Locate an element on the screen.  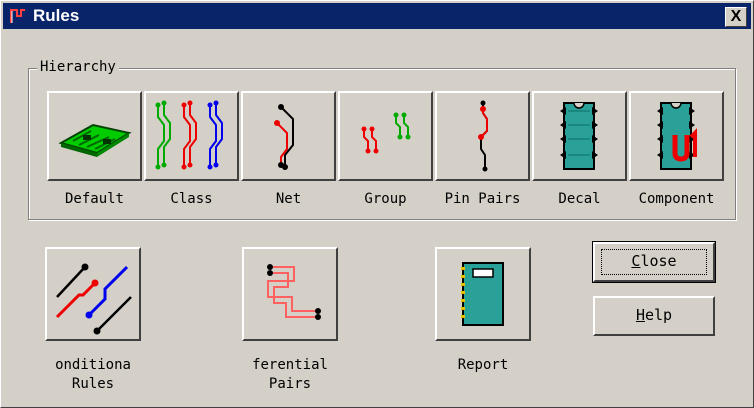
app-icon is located at coordinates (17, 16).